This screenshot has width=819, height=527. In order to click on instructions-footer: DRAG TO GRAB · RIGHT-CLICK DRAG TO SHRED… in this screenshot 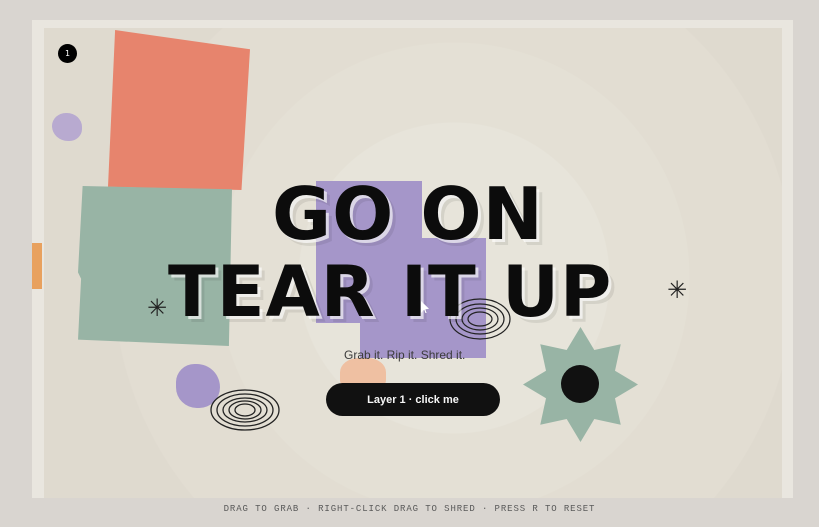, I will do `click(409, 509)`.